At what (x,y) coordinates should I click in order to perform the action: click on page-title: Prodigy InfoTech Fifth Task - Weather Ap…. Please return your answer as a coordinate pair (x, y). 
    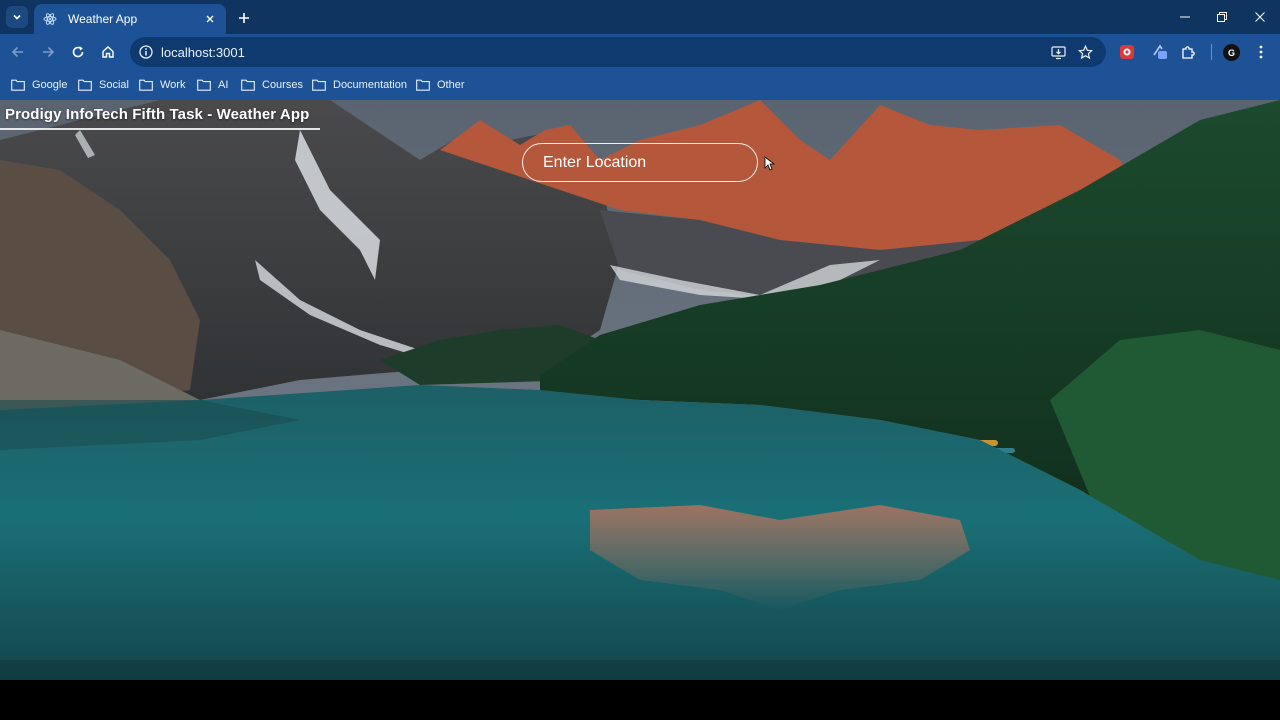
    Looking at the image, I should click on (157, 114).